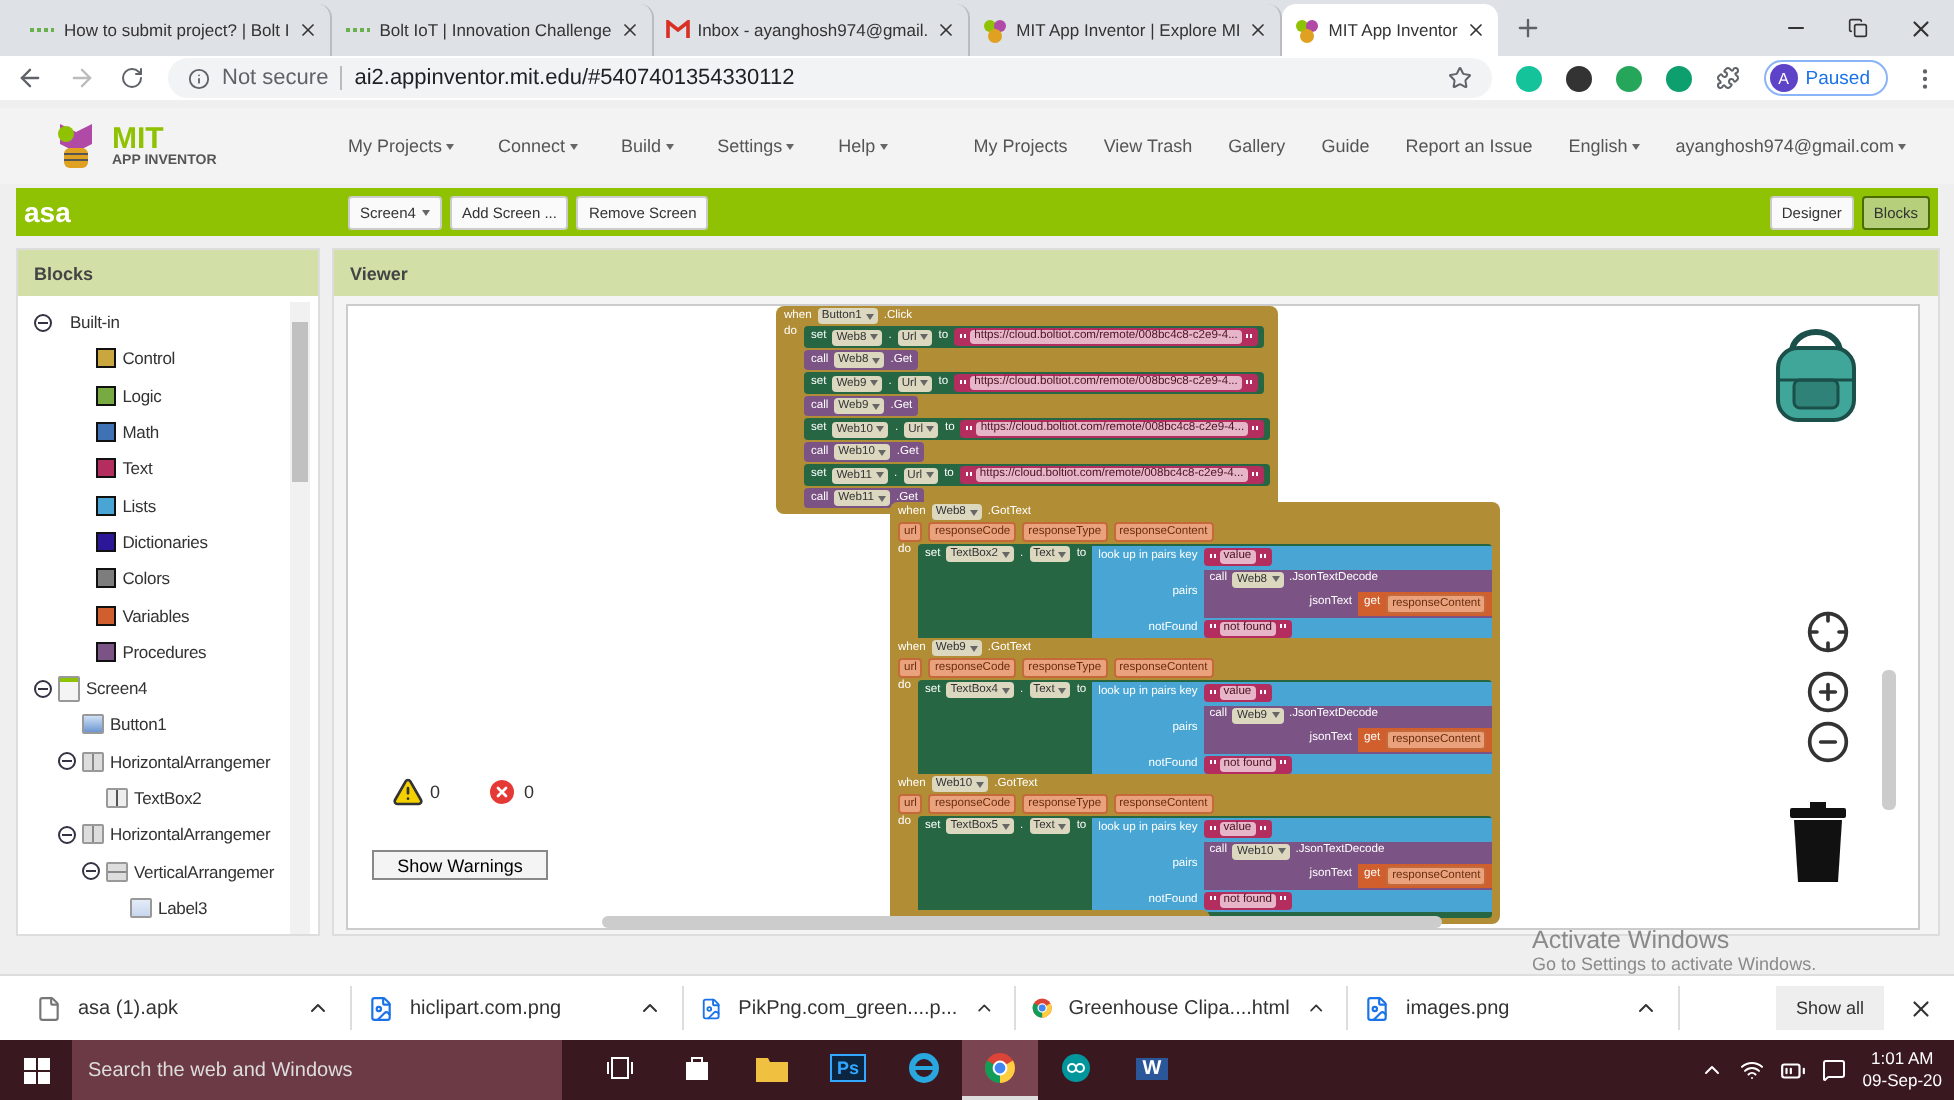  Describe the element at coordinates (1828, 632) in the screenshot. I see `recenter-icon` at that location.